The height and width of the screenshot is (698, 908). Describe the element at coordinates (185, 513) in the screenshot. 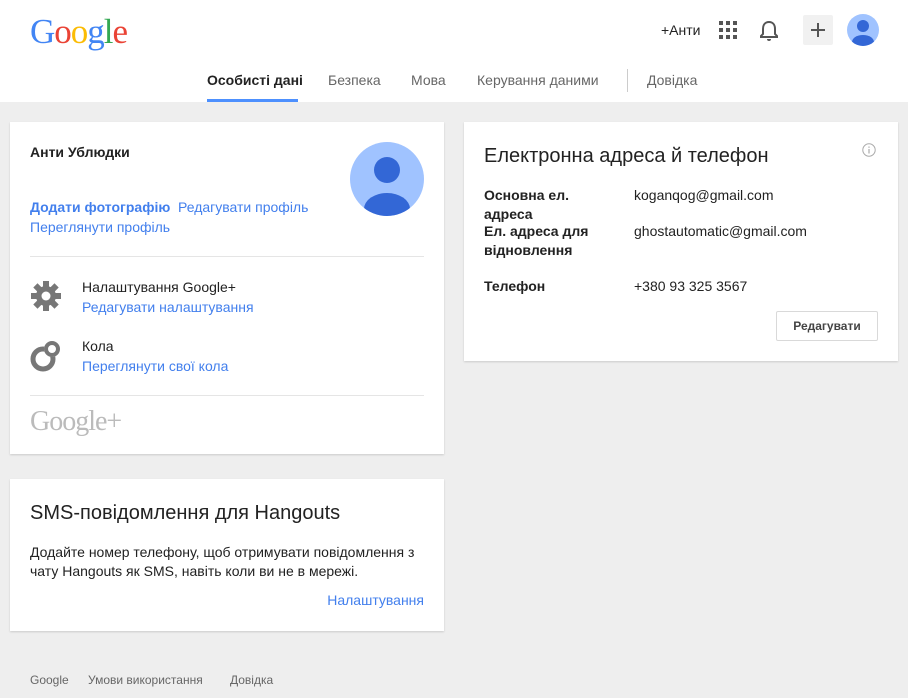

I see `sms-card-title: SMS-повідомлення для Hangouts` at that location.